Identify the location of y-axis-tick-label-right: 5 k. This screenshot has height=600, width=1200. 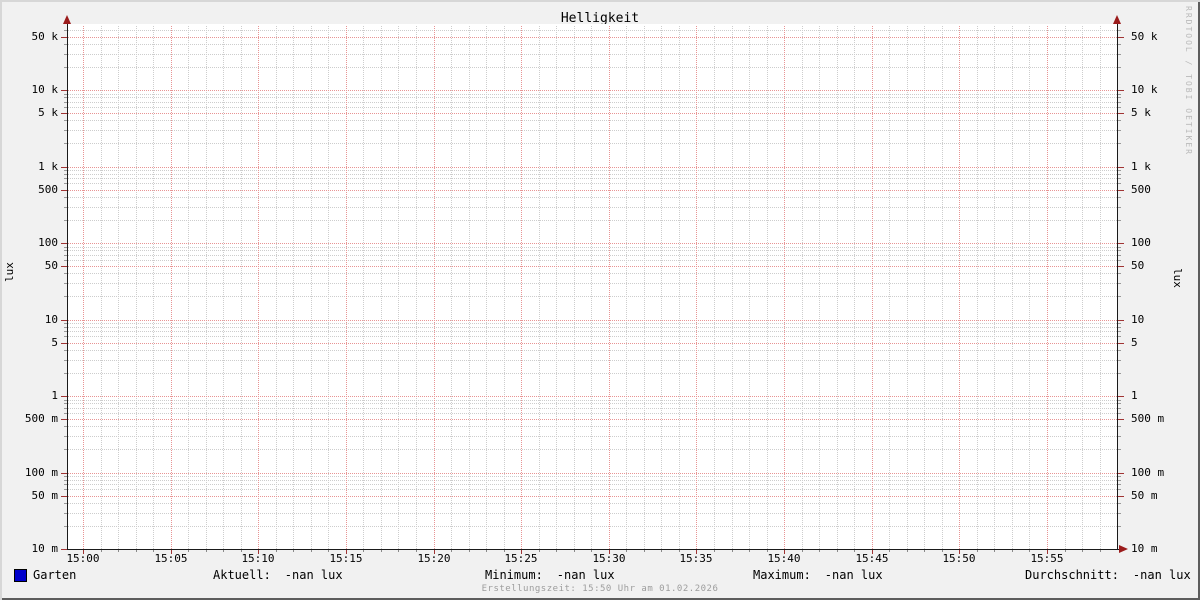
(1141, 112).